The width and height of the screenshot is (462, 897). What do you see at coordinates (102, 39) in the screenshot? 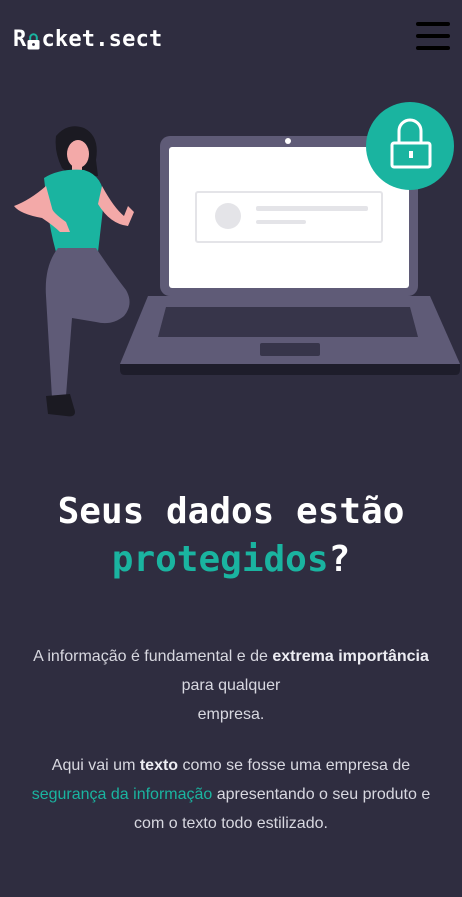
I see `logo-text-end: cket.sect` at bounding box center [102, 39].